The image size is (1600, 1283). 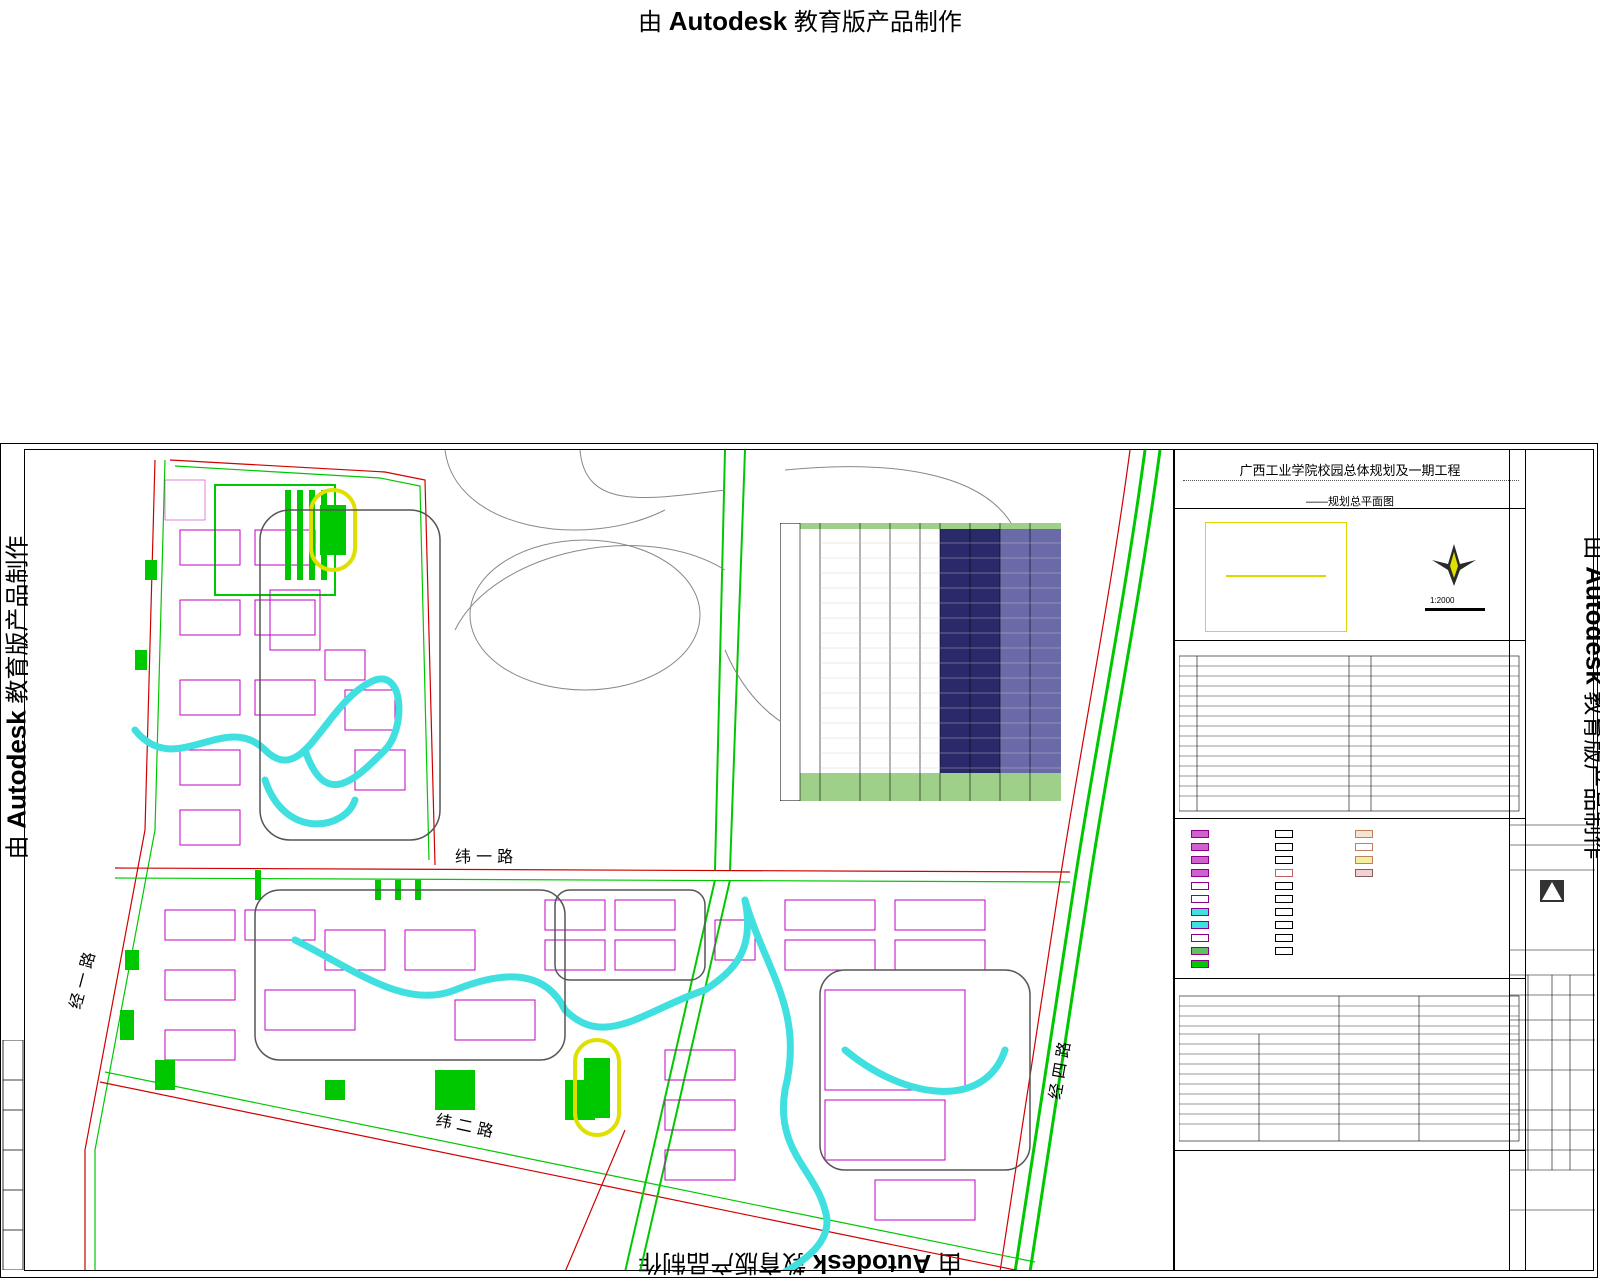 What do you see at coordinates (1455, 609) in the screenshot?
I see `scale-bar` at bounding box center [1455, 609].